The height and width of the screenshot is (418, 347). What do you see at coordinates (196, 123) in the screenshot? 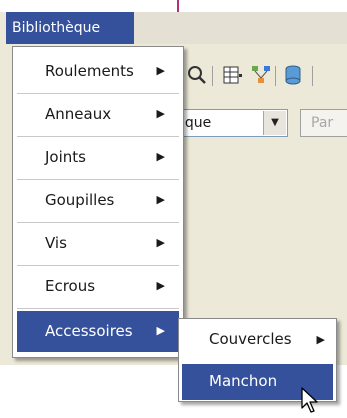
I see `library-combo-value: ique` at bounding box center [196, 123].